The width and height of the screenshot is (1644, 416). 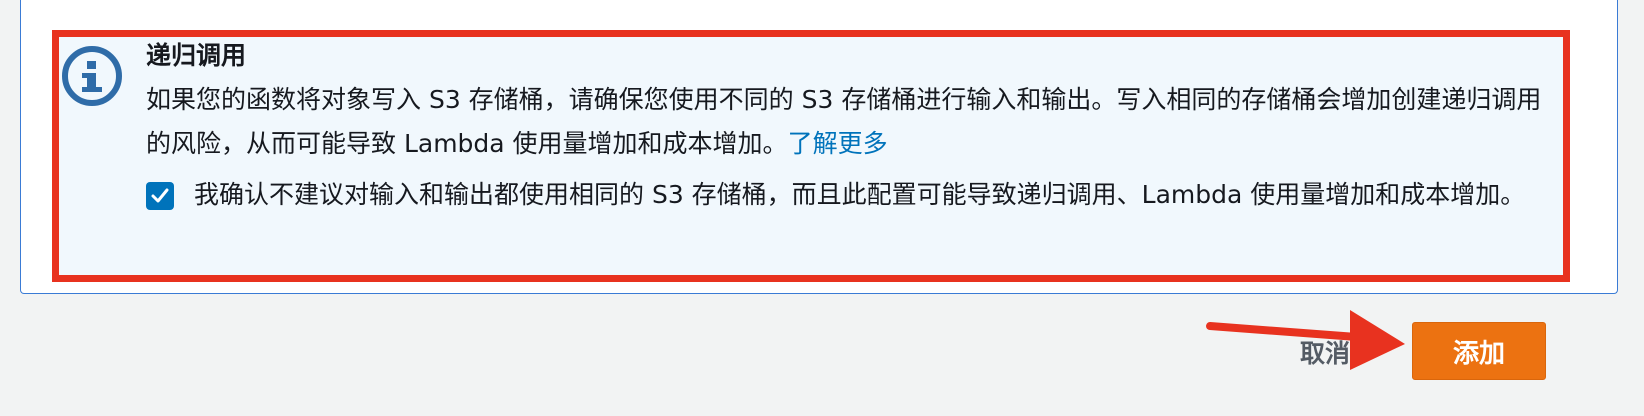 I want to click on cancel-button: 取消, so click(x=1325, y=354).